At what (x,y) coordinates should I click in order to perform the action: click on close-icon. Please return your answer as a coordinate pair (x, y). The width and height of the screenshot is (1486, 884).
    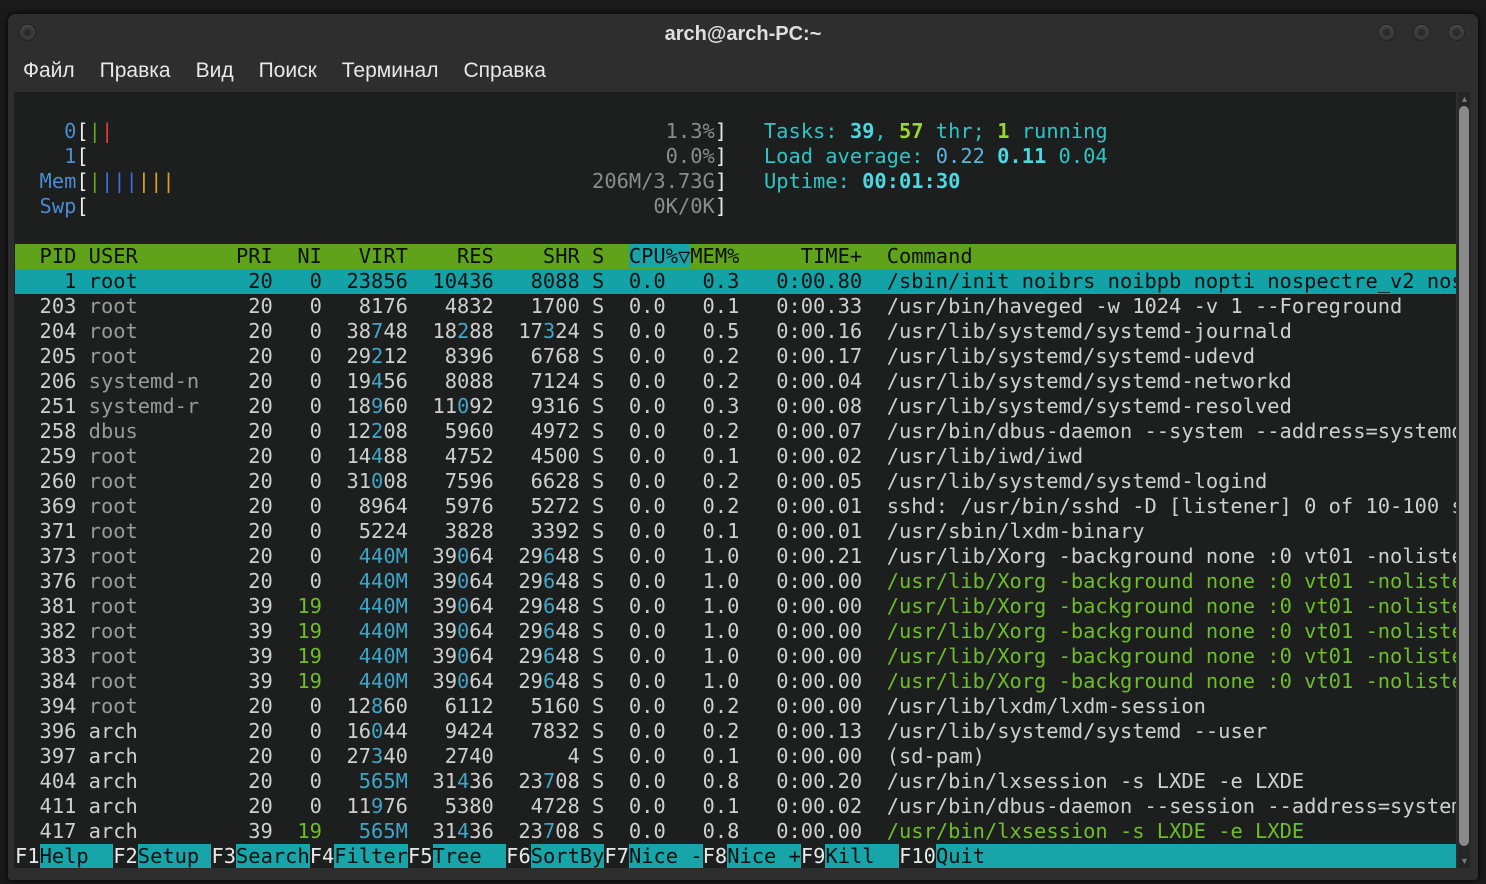
    Looking at the image, I should click on (1456, 32).